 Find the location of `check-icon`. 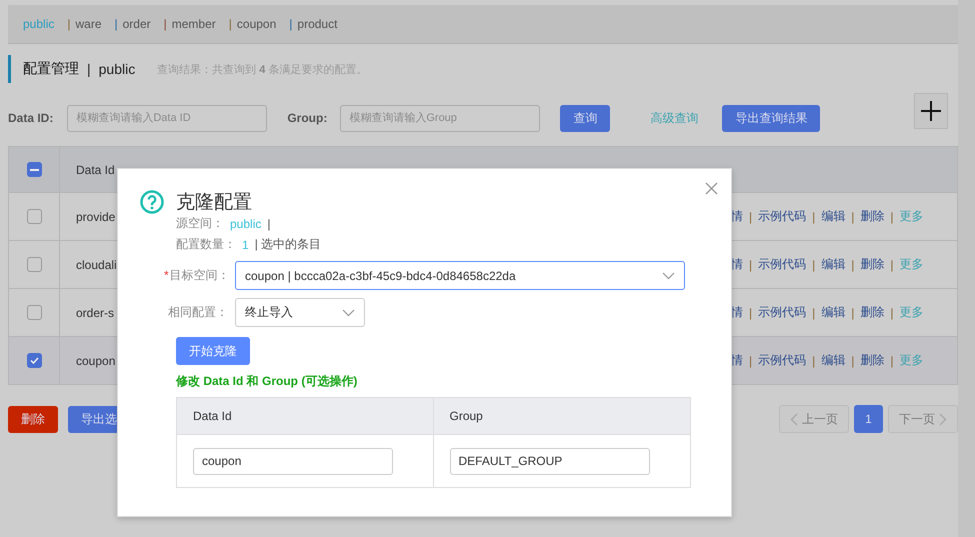

check-icon is located at coordinates (34, 360).